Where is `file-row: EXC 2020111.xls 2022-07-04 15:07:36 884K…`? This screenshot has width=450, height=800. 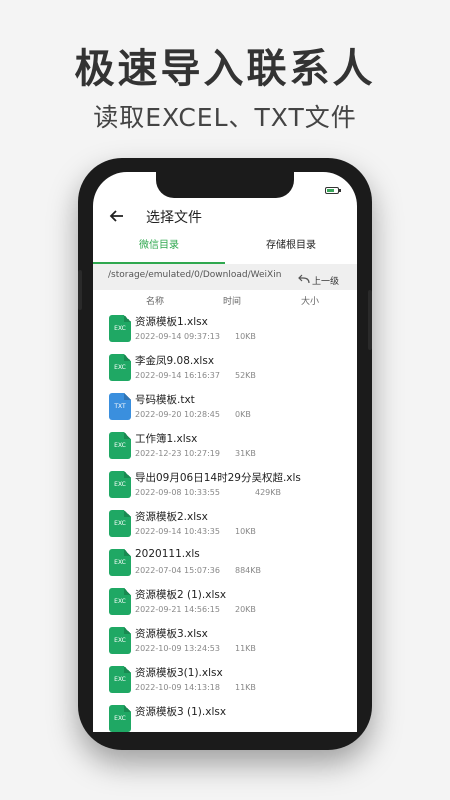
file-row: EXC 2020111.xls 2022-07-04 15:07:36 884K… is located at coordinates (225, 565).